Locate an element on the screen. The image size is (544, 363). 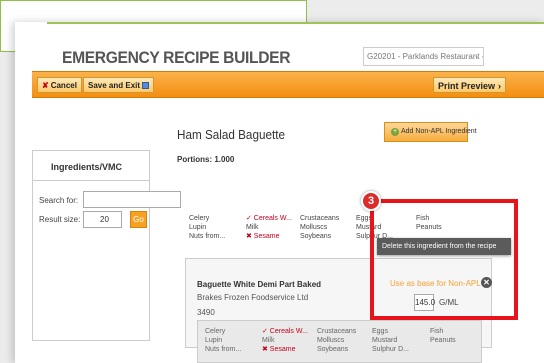
ingredient-search-panel: Search for: Result size: 20 Go is located at coordinates (106, 260).